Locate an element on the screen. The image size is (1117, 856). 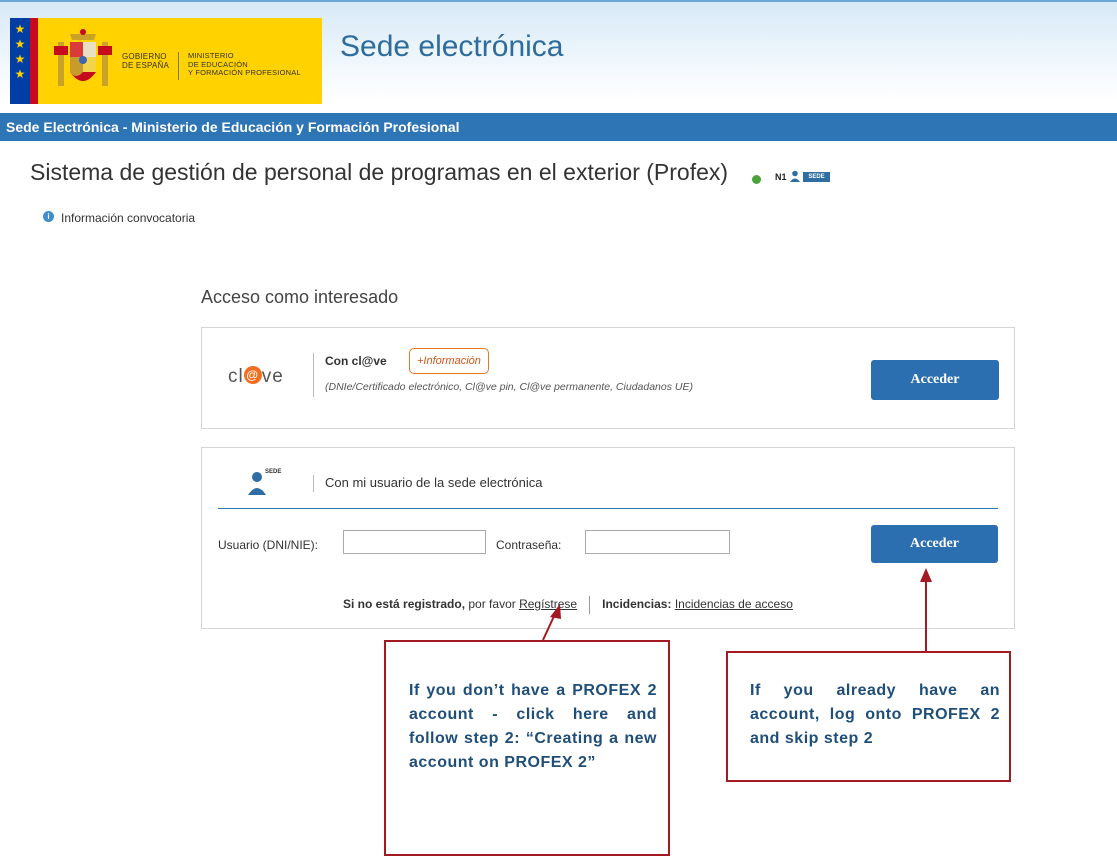
user-label: Usuario (DNI/NIE): is located at coordinates (268, 545).